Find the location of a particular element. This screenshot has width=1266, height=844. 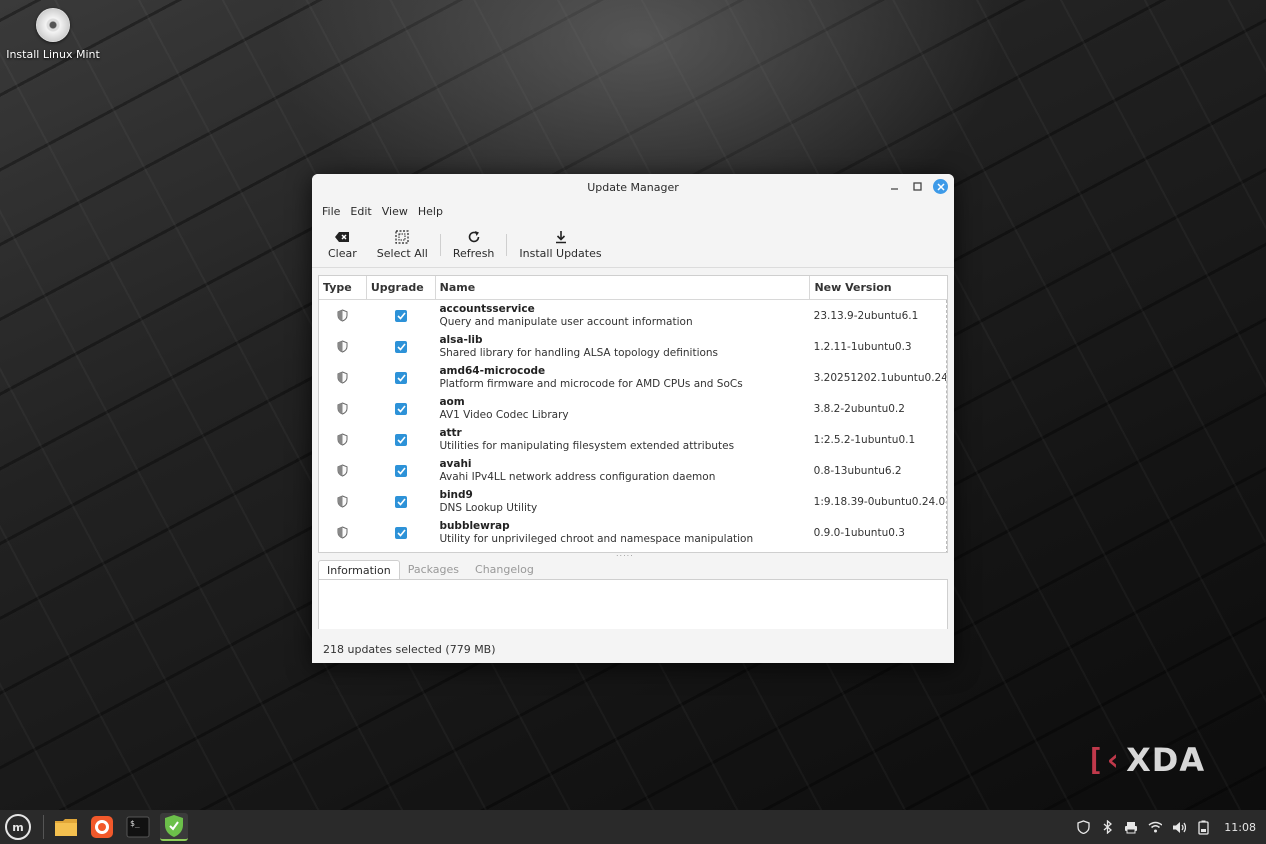

minimize-button is located at coordinates (894, 186).